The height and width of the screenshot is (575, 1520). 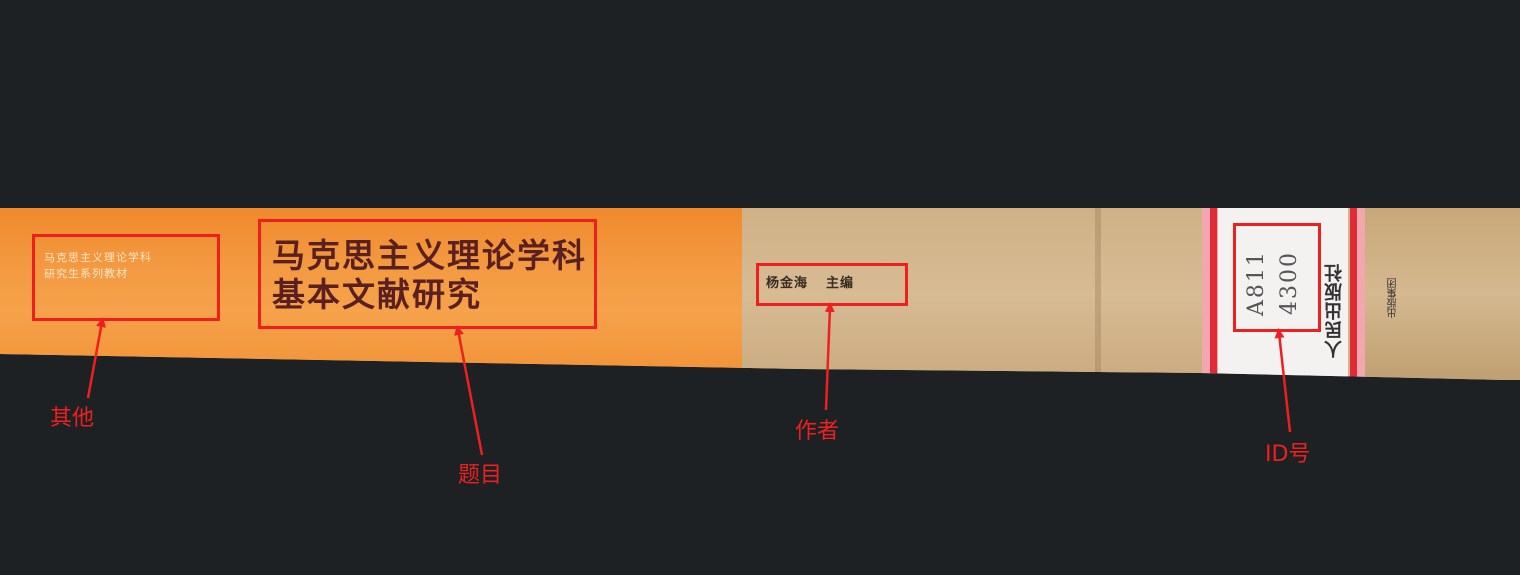 What do you see at coordinates (480, 475) in the screenshot?
I see `title-label: 题目` at bounding box center [480, 475].